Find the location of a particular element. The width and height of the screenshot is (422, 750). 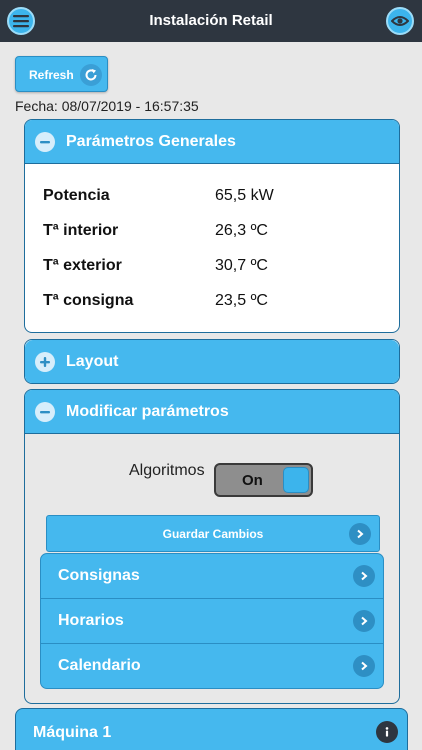

refresh-label: Refresh is located at coordinates (51, 75).